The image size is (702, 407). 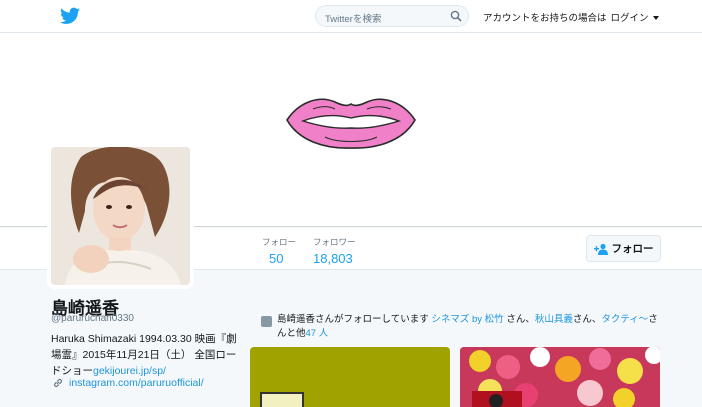 I want to click on profile-handle: @paruruchan0330, so click(x=92, y=318).